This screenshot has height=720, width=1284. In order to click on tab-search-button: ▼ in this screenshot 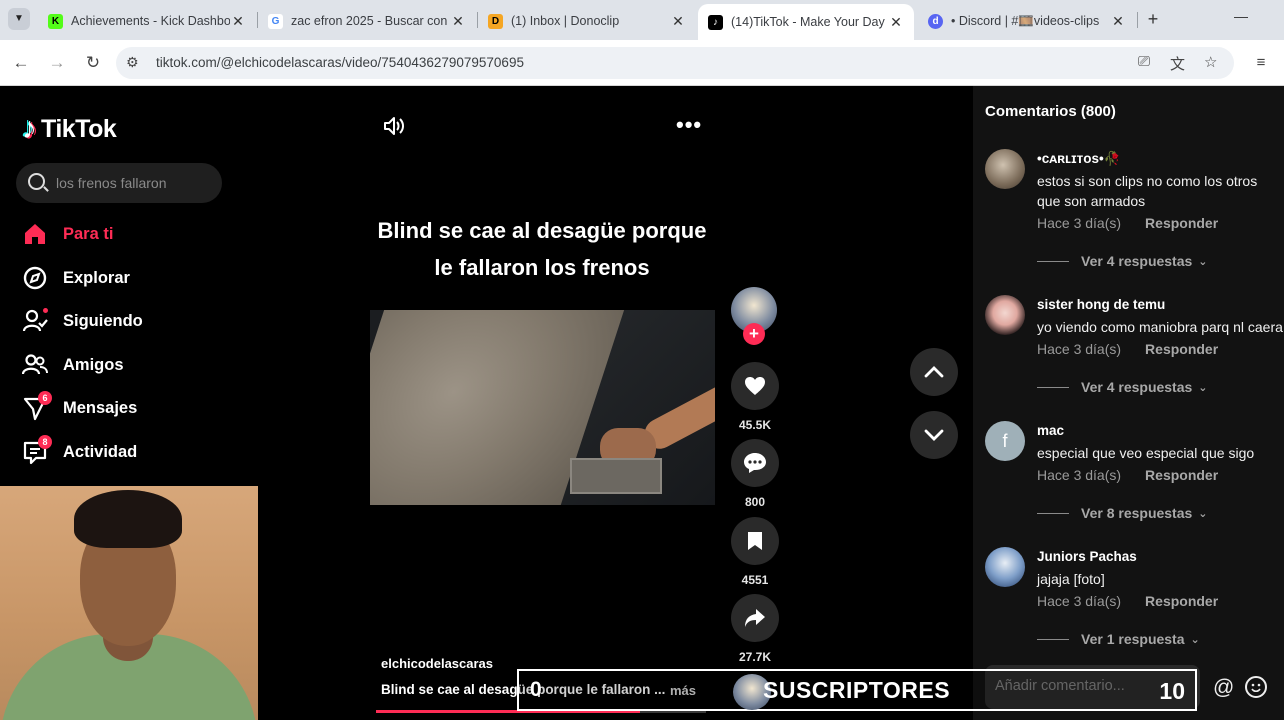, I will do `click(19, 19)`.